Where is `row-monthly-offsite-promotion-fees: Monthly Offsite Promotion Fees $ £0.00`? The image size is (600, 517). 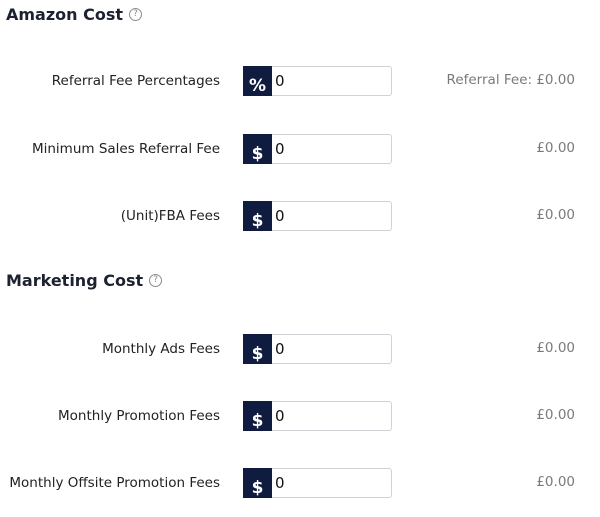
row-monthly-offsite-promotion-fees: Monthly Offsite Promotion Fees $ £0.00 is located at coordinates (300, 483).